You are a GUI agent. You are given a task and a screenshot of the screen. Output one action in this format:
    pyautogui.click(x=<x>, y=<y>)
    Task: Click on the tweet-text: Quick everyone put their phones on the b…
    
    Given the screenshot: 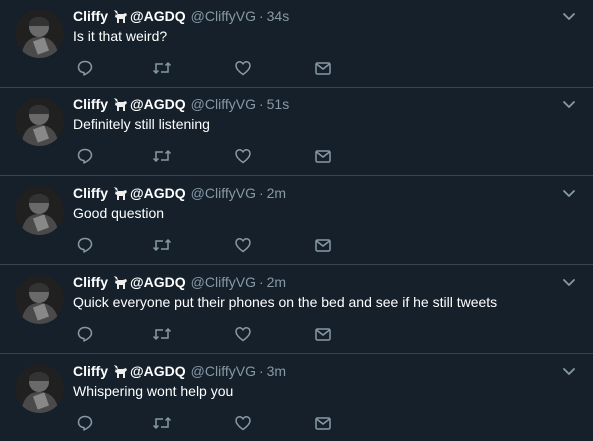 What is the action you would take?
    pyautogui.click(x=285, y=302)
    